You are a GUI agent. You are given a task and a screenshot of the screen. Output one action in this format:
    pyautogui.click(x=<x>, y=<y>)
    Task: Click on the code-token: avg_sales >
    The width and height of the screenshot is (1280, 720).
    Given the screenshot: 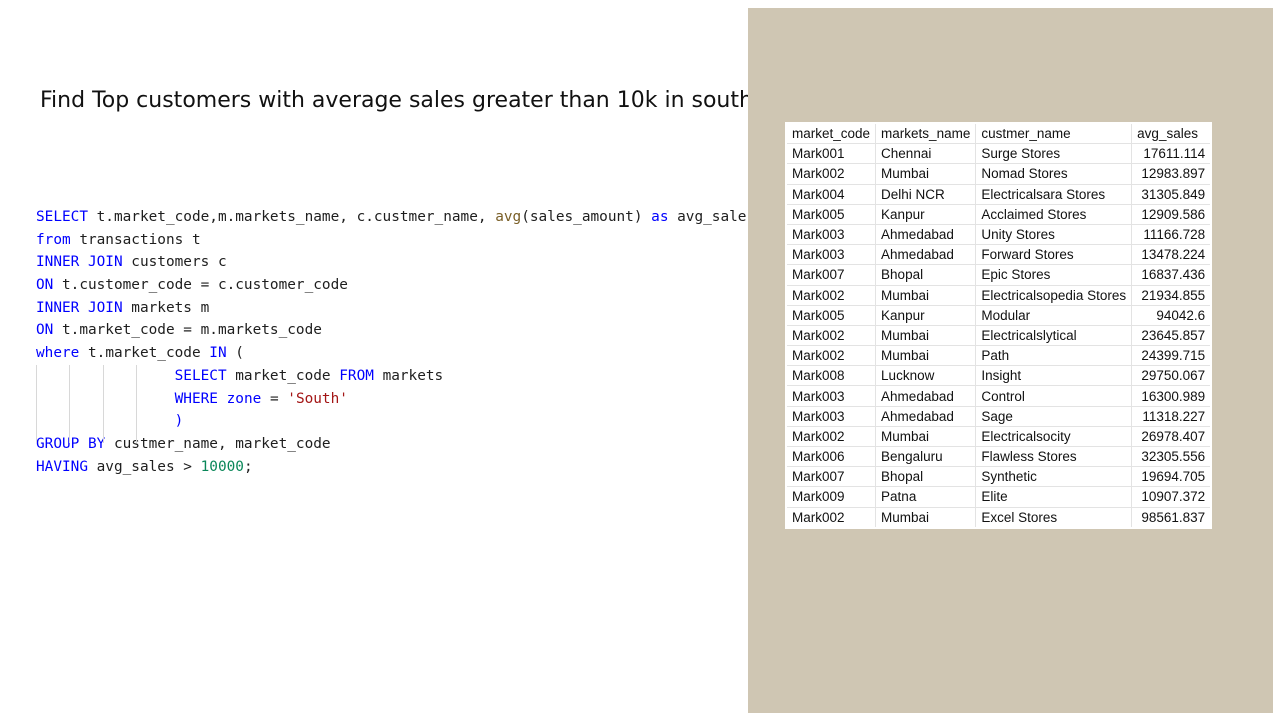 What is the action you would take?
    pyautogui.click(x=144, y=466)
    